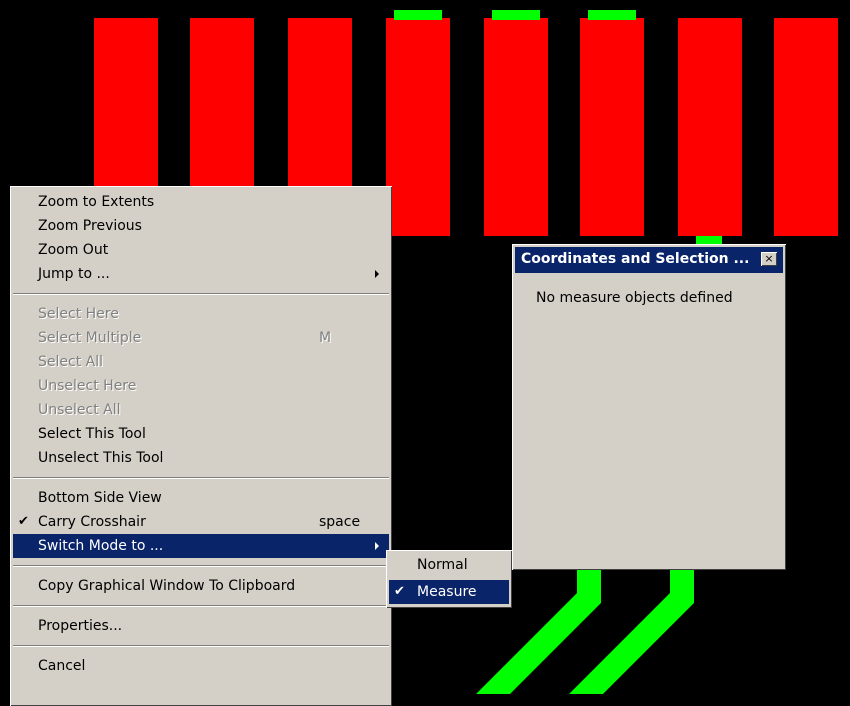 Image resolution: width=850 pixels, height=706 pixels. Describe the element at coordinates (90, 338) in the screenshot. I see `menu-item-label: Select Multiple` at that location.